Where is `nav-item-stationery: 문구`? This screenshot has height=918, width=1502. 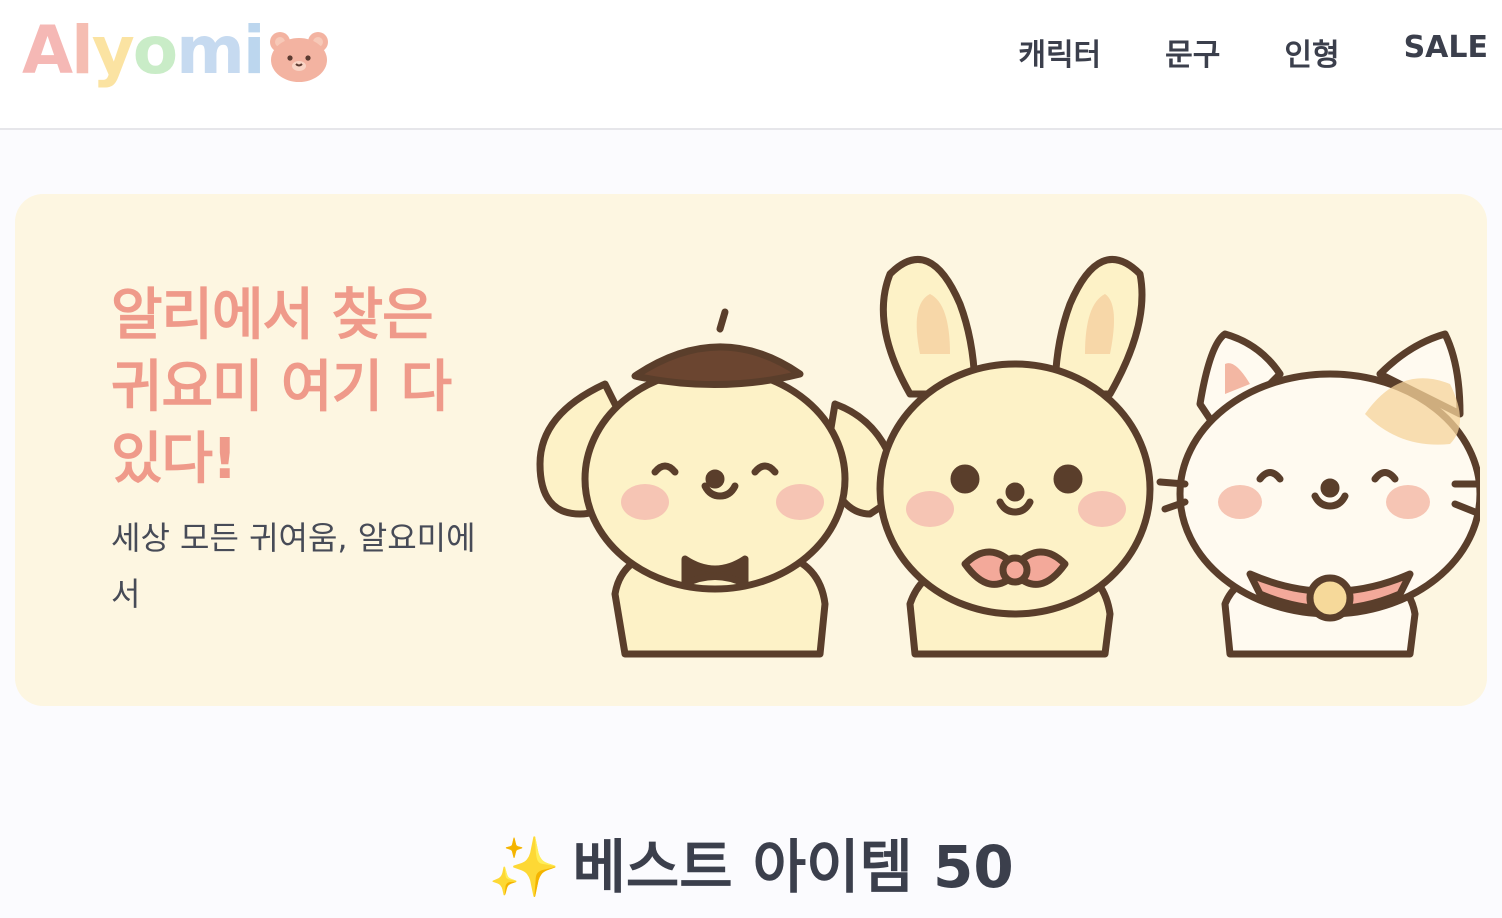
nav-item-stationery: 문구 is located at coordinates (1192, 52).